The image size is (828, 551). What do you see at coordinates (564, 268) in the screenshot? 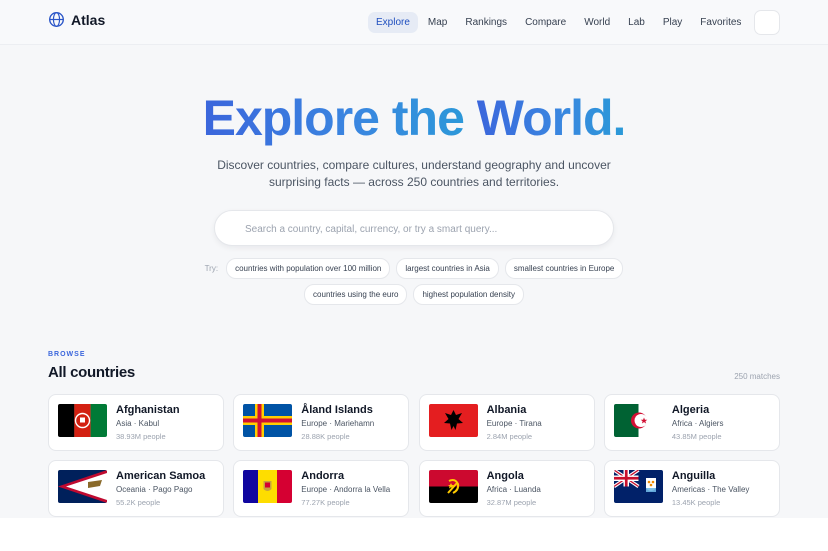
I see `suggestion-chip: smallest countries in Europe` at bounding box center [564, 268].